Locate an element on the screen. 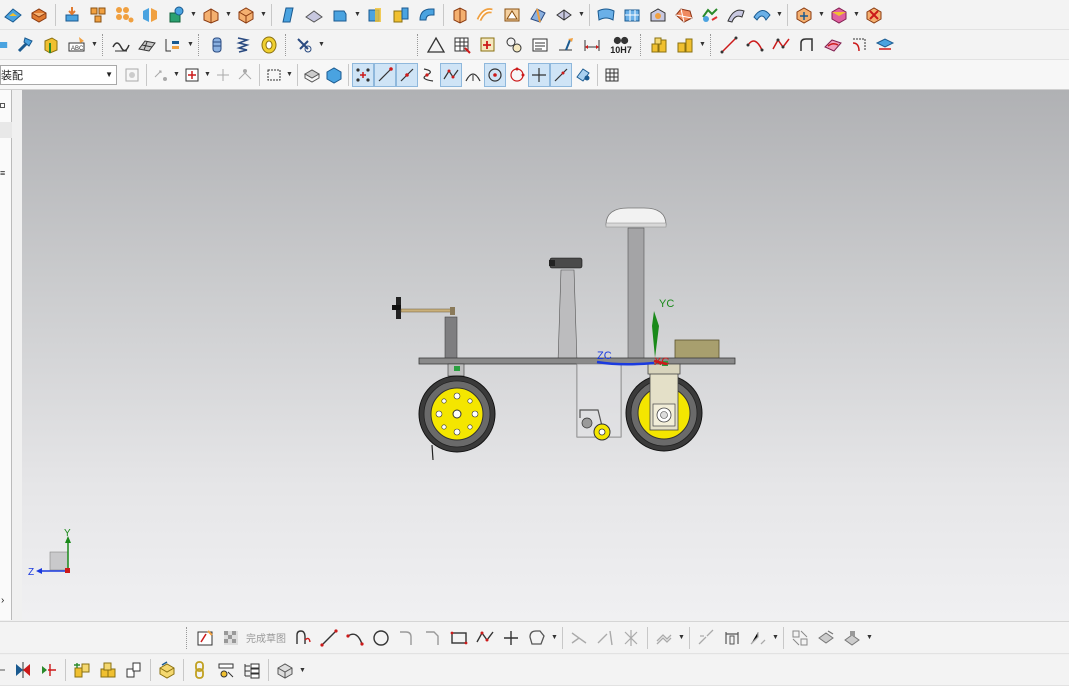 The width and height of the screenshot is (1069, 686). ruled-surface-icon is located at coordinates (658, 15).